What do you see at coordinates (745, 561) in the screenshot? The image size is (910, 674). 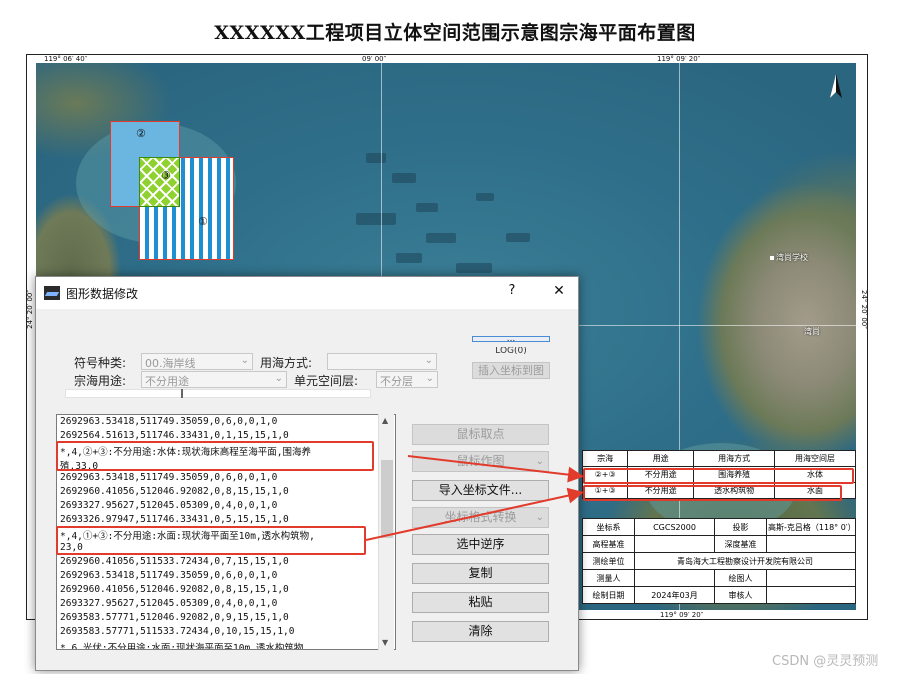 I see `info-cell: 青岛海大工程勘察设计开发院有限公司` at bounding box center [745, 561].